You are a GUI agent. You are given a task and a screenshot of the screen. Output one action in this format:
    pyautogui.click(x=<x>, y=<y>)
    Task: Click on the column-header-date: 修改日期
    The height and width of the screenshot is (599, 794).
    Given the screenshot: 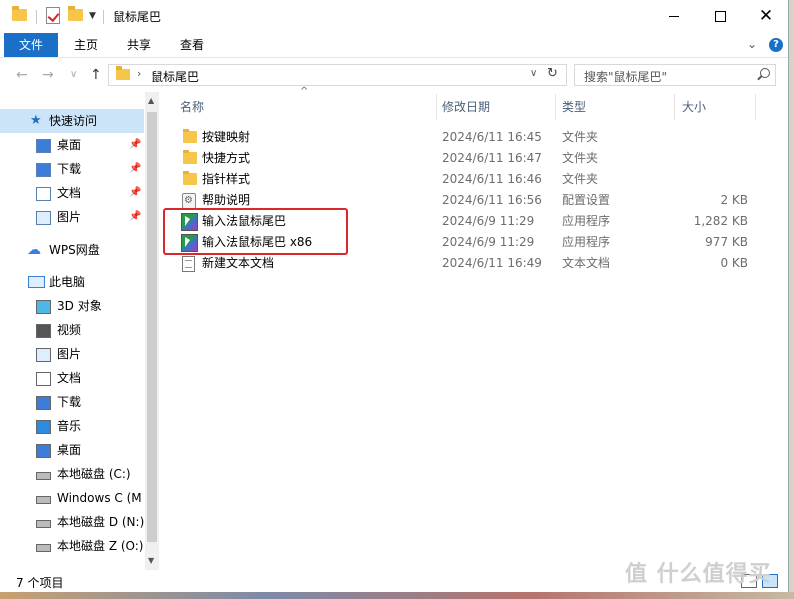 What is the action you would take?
    pyautogui.click(x=466, y=107)
    